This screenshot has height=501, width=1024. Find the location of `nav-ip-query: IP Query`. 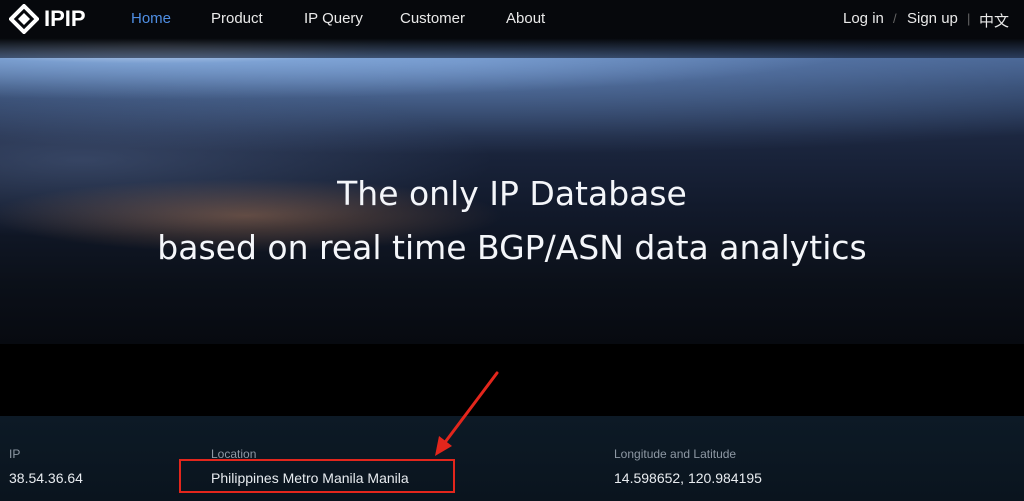

nav-ip-query: IP Query is located at coordinates (333, 18).